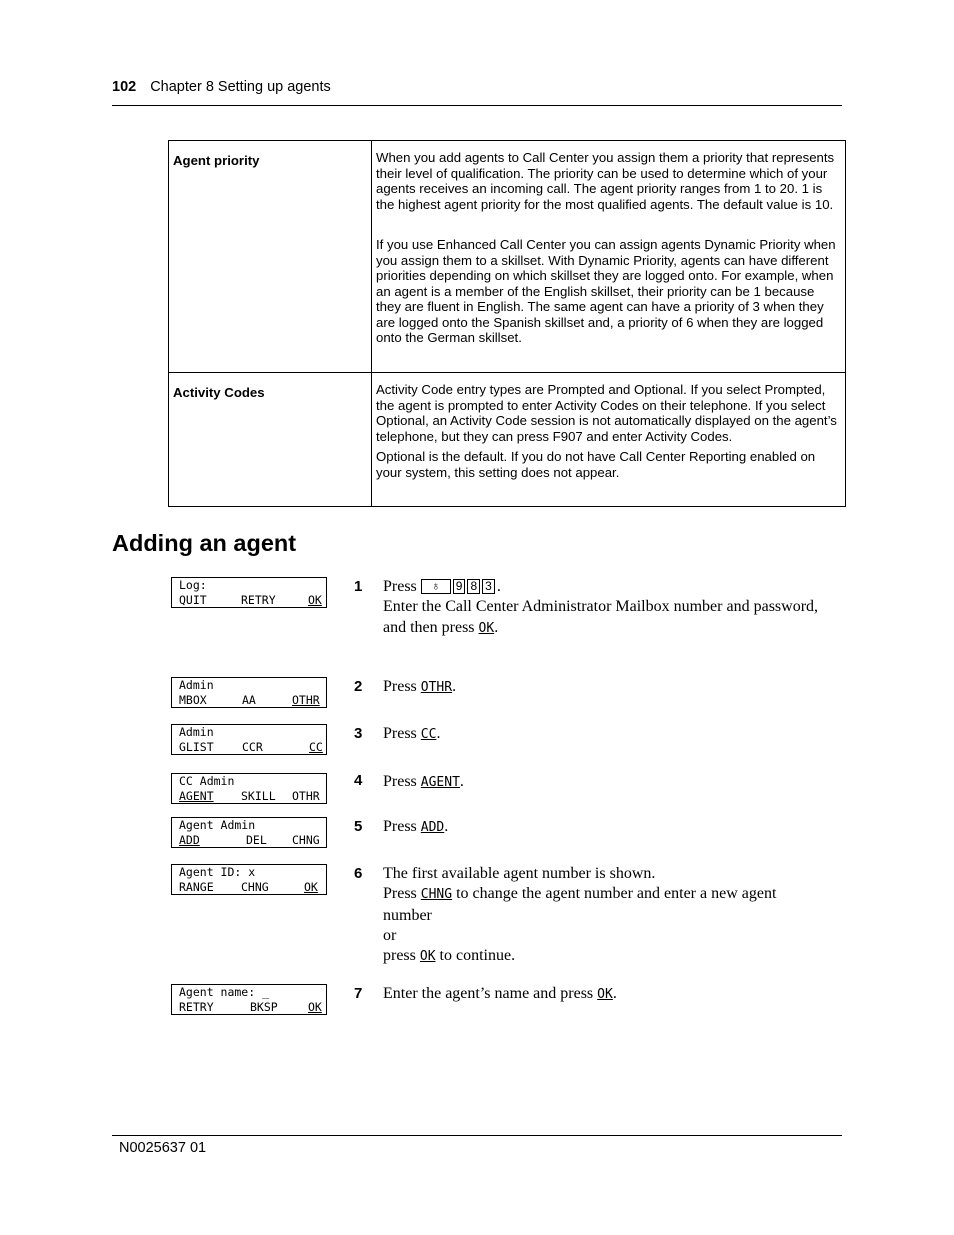 The height and width of the screenshot is (1235, 954). What do you see at coordinates (196, 747) in the screenshot?
I see `softkey-glist: GLIST` at bounding box center [196, 747].